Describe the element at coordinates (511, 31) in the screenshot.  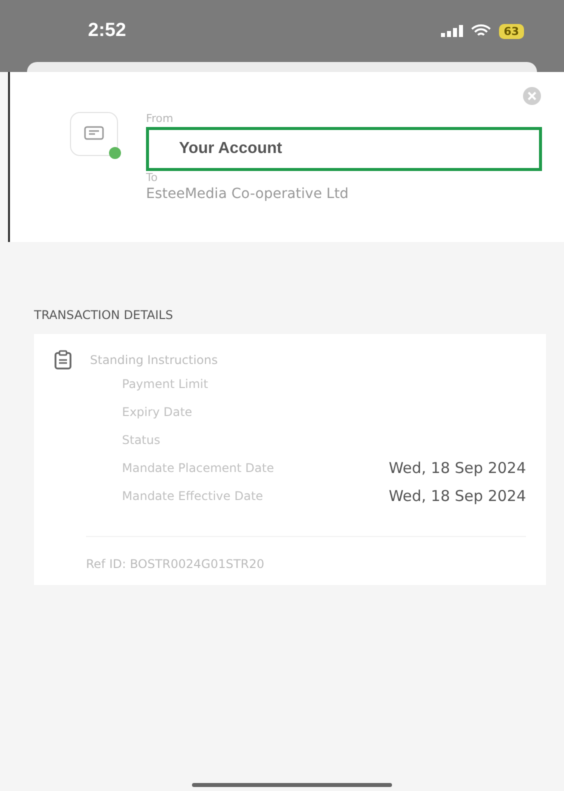
I see `battery-level: 63` at that location.